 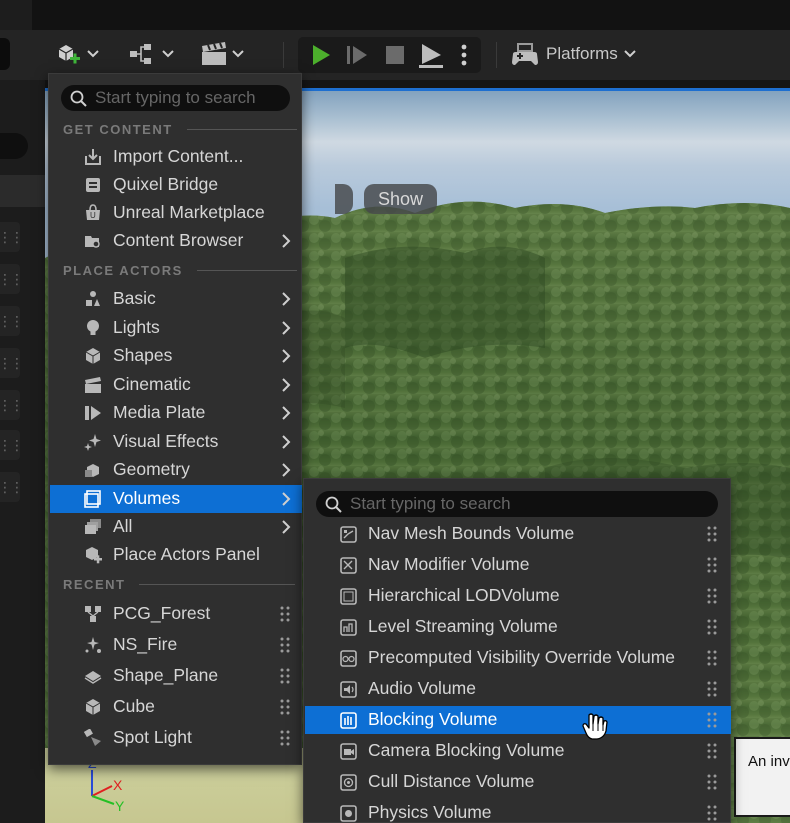 I want to click on menu-search-box, so click(x=175, y=98).